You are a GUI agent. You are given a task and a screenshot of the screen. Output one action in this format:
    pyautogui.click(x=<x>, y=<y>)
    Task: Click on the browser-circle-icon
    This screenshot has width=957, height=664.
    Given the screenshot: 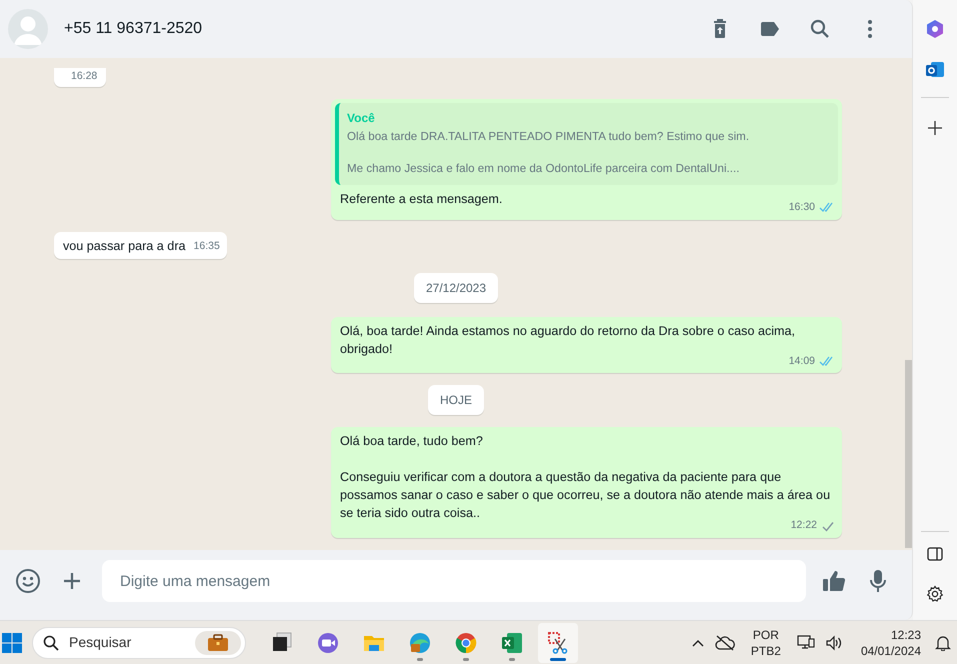 What is the action you would take?
    pyautogui.click(x=466, y=642)
    